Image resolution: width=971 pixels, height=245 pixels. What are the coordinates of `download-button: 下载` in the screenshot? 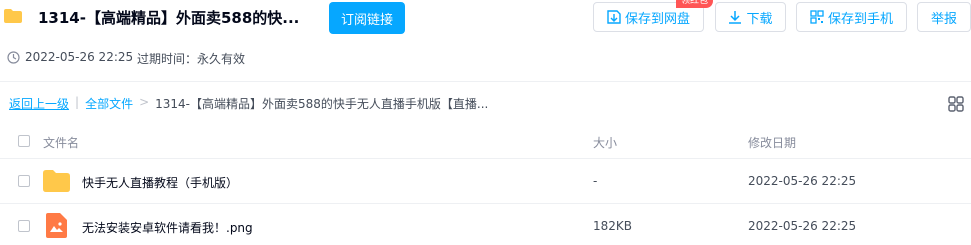 It's located at (750, 17).